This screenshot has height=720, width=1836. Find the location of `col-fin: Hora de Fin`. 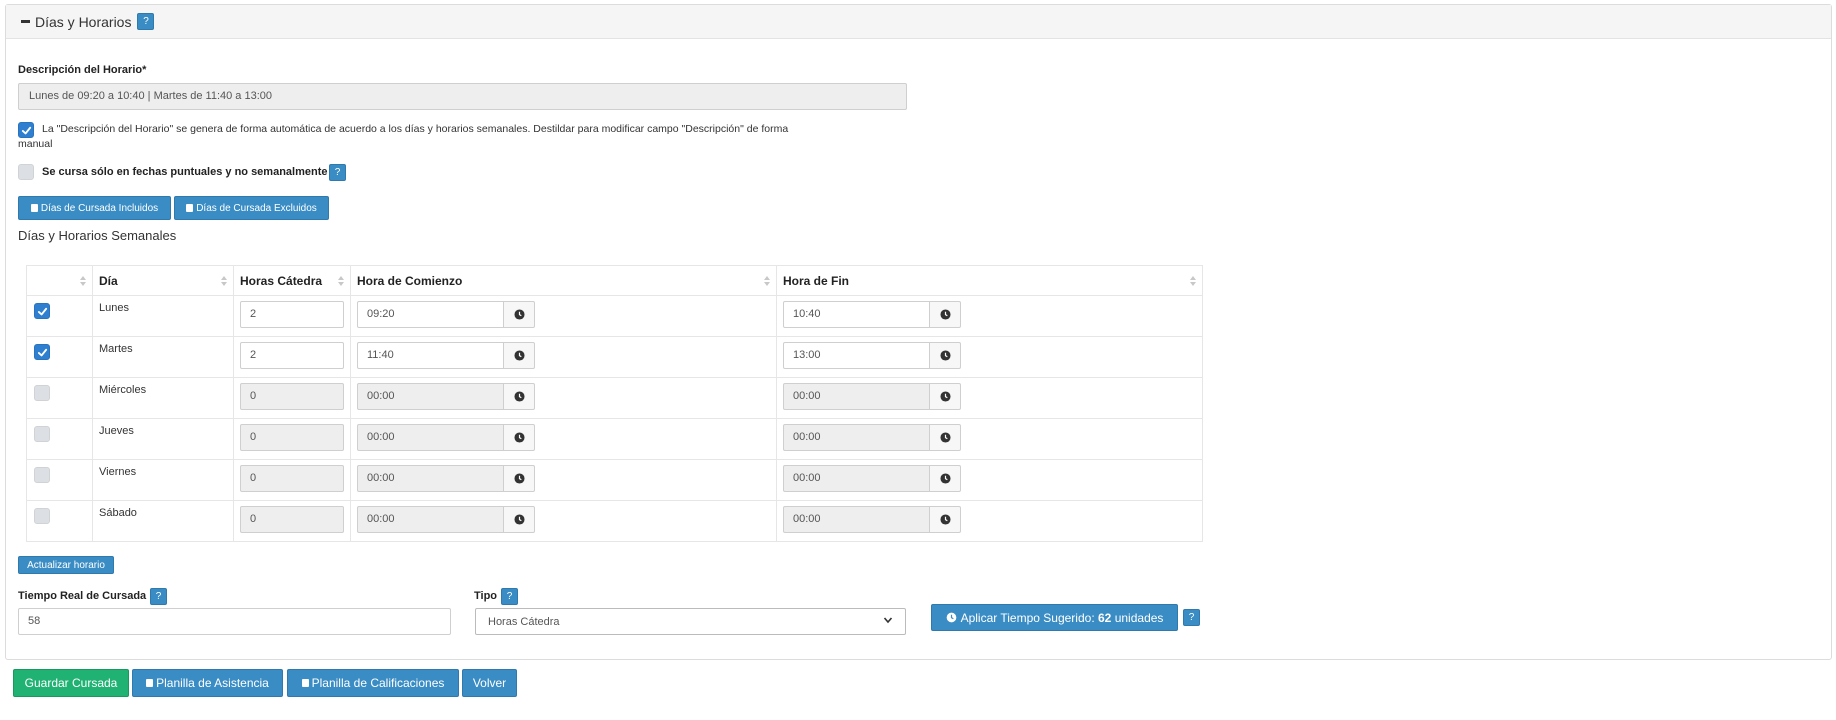

col-fin: Hora de Fin is located at coordinates (989, 280).